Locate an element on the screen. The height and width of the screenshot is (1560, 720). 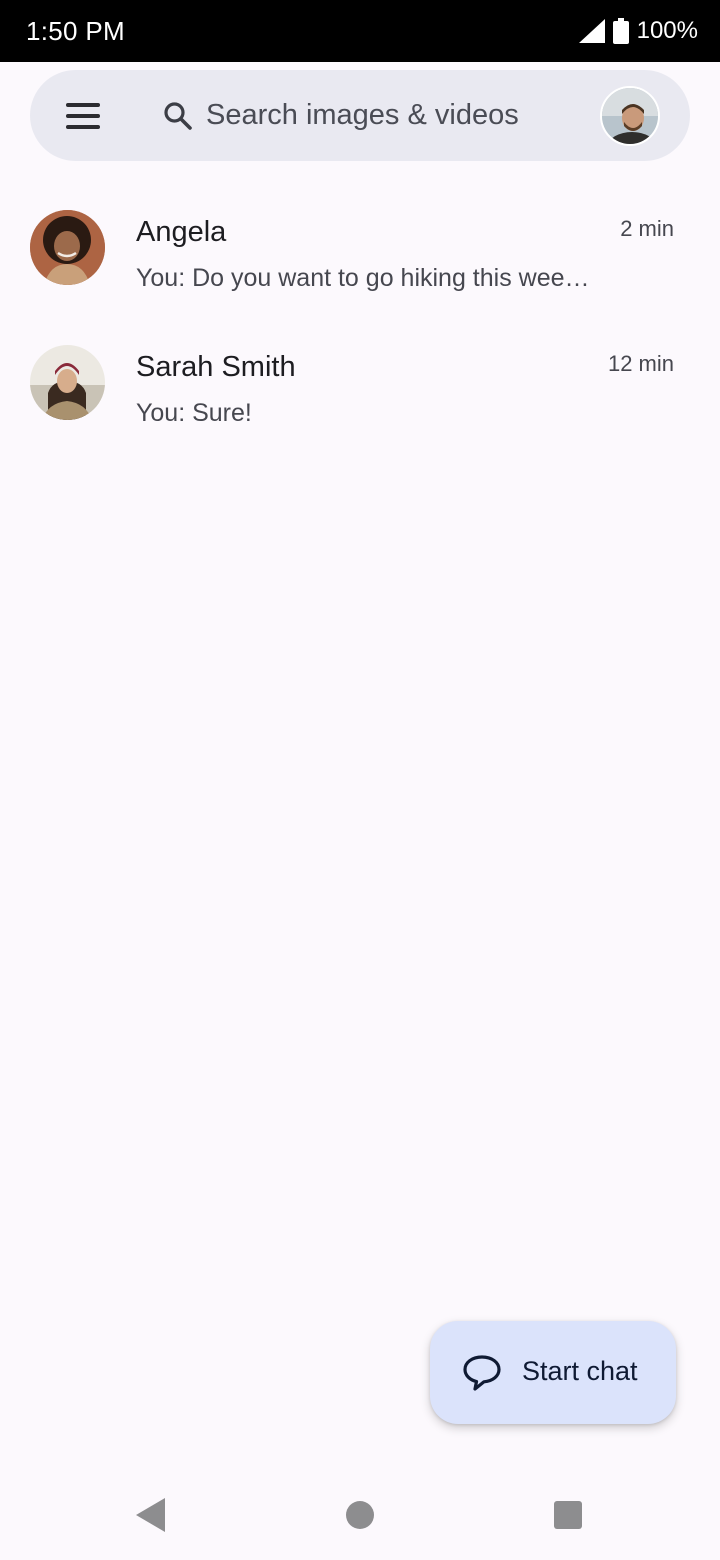
search-input is located at coordinates (406, 115).